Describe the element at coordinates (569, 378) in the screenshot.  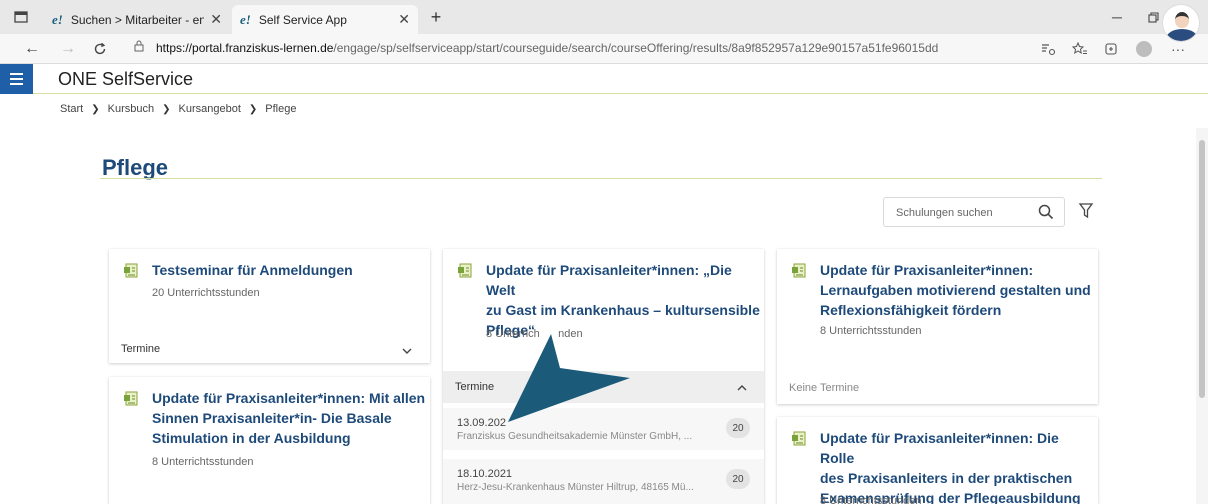
I see `annotation-arrow-icon` at that location.